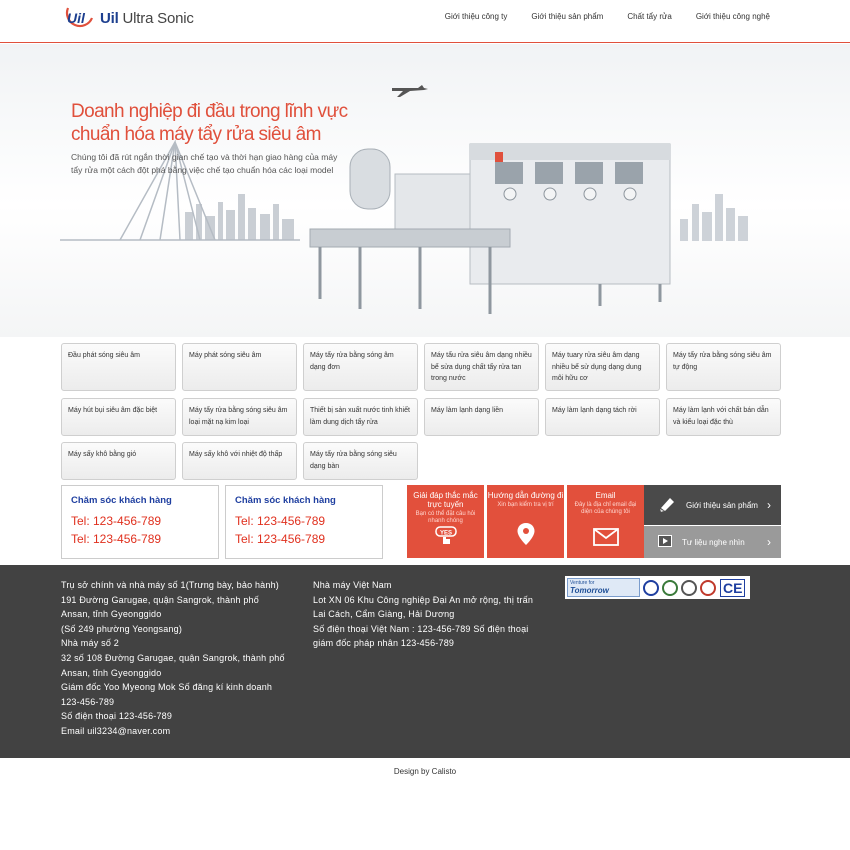  Describe the element at coordinates (667, 505) in the screenshot. I see `brochure-icon` at that location.